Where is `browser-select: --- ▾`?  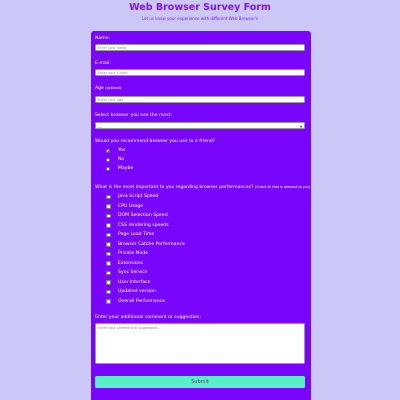
browser-select: --- ▾ is located at coordinates (200, 125).